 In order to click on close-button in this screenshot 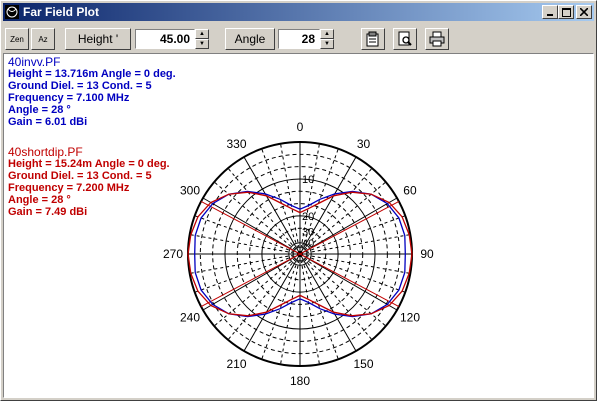, I will do `click(584, 12)`.